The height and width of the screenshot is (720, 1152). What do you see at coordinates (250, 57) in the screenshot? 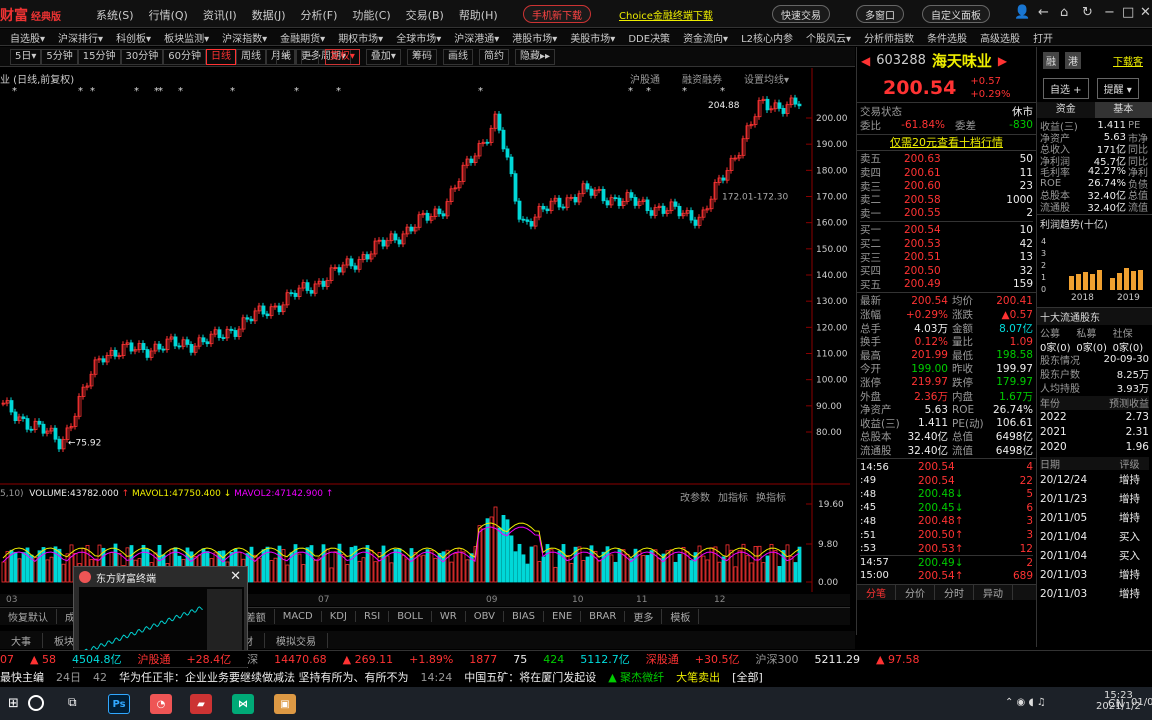
I see `period-6: 周线` at bounding box center [250, 57].